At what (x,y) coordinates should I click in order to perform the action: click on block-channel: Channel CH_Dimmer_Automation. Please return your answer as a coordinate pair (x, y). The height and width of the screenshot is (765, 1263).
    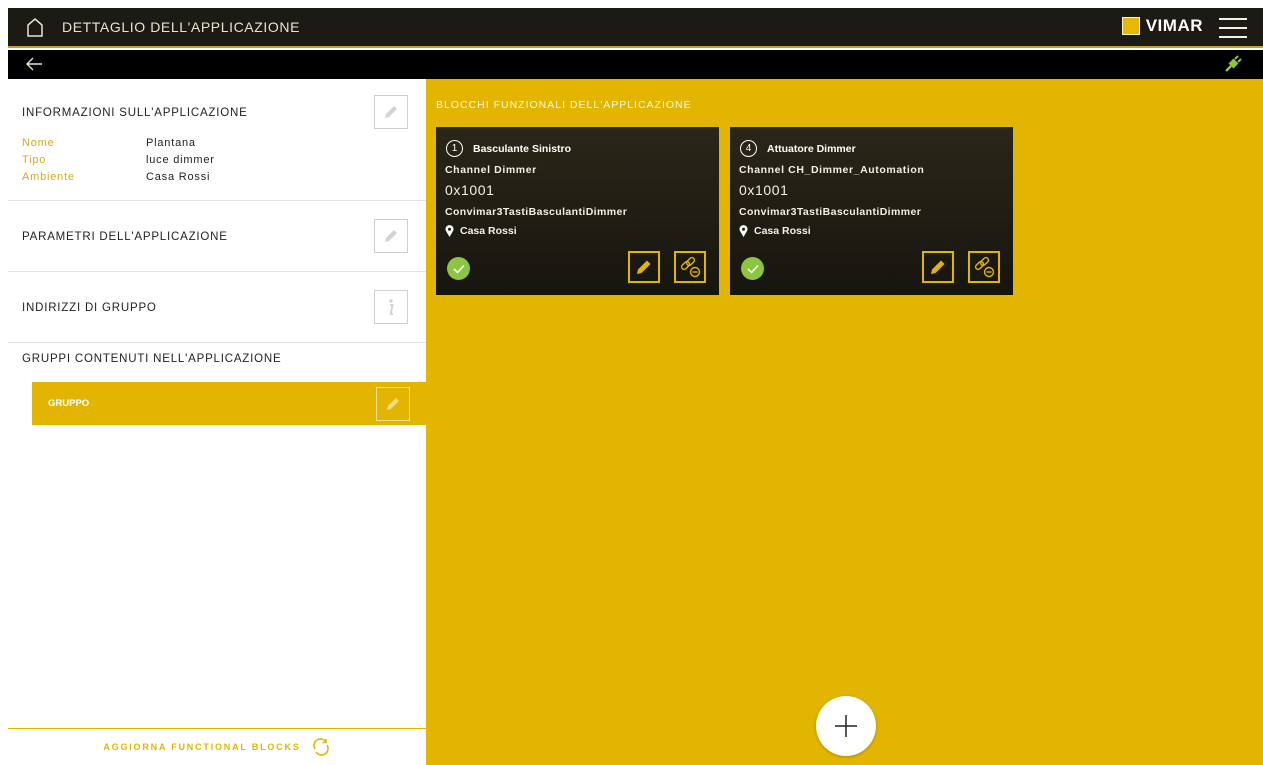
    Looking at the image, I should click on (832, 170).